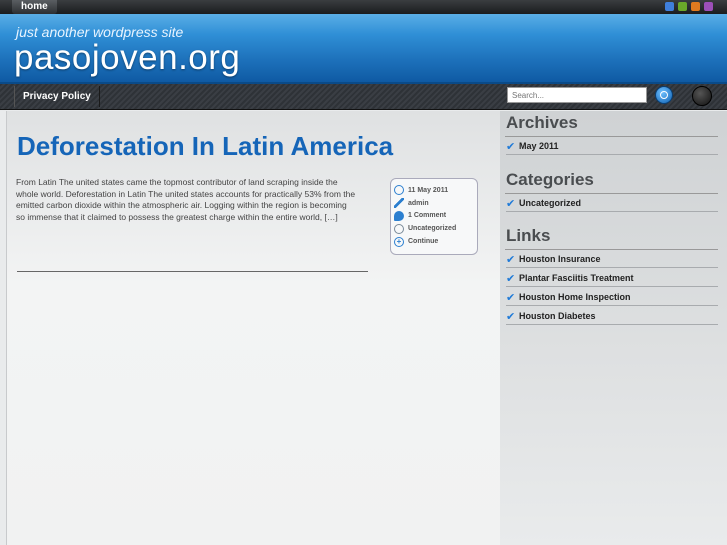 This screenshot has width=727, height=545. I want to click on search-input, so click(577, 95).